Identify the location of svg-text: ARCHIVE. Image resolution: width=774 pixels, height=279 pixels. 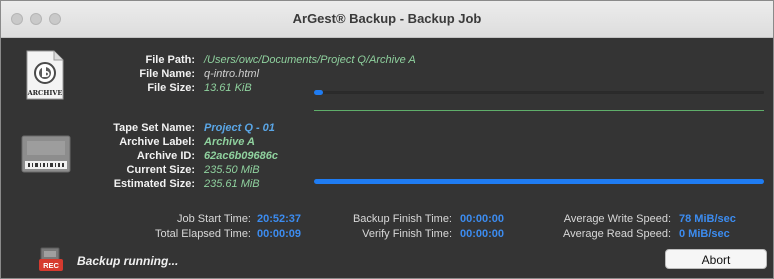
(45, 93).